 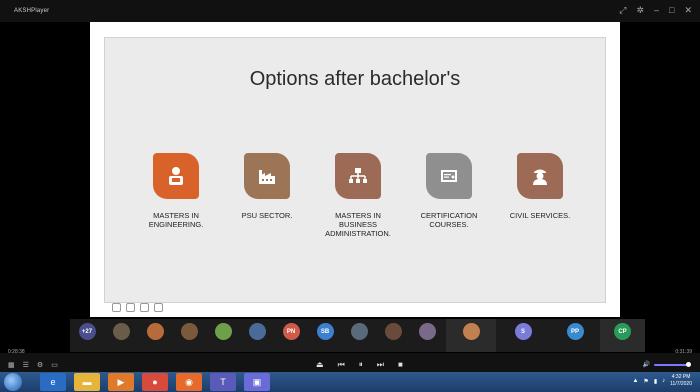 I want to click on avatar: PP, so click(x=575, y=331).